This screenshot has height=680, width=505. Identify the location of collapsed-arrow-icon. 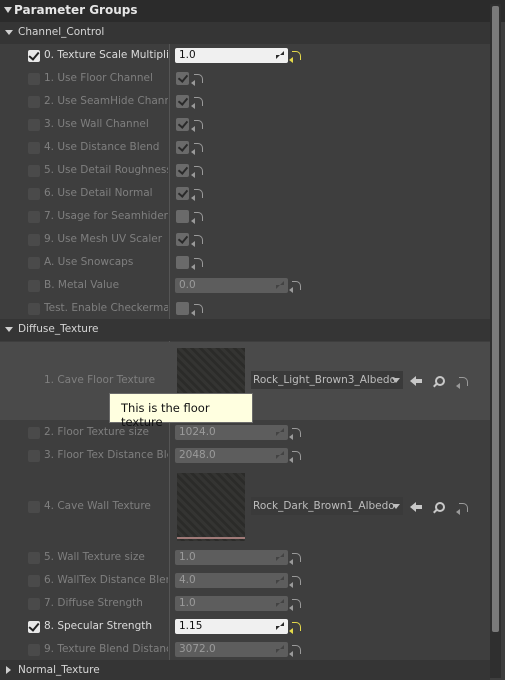
(8, 670).